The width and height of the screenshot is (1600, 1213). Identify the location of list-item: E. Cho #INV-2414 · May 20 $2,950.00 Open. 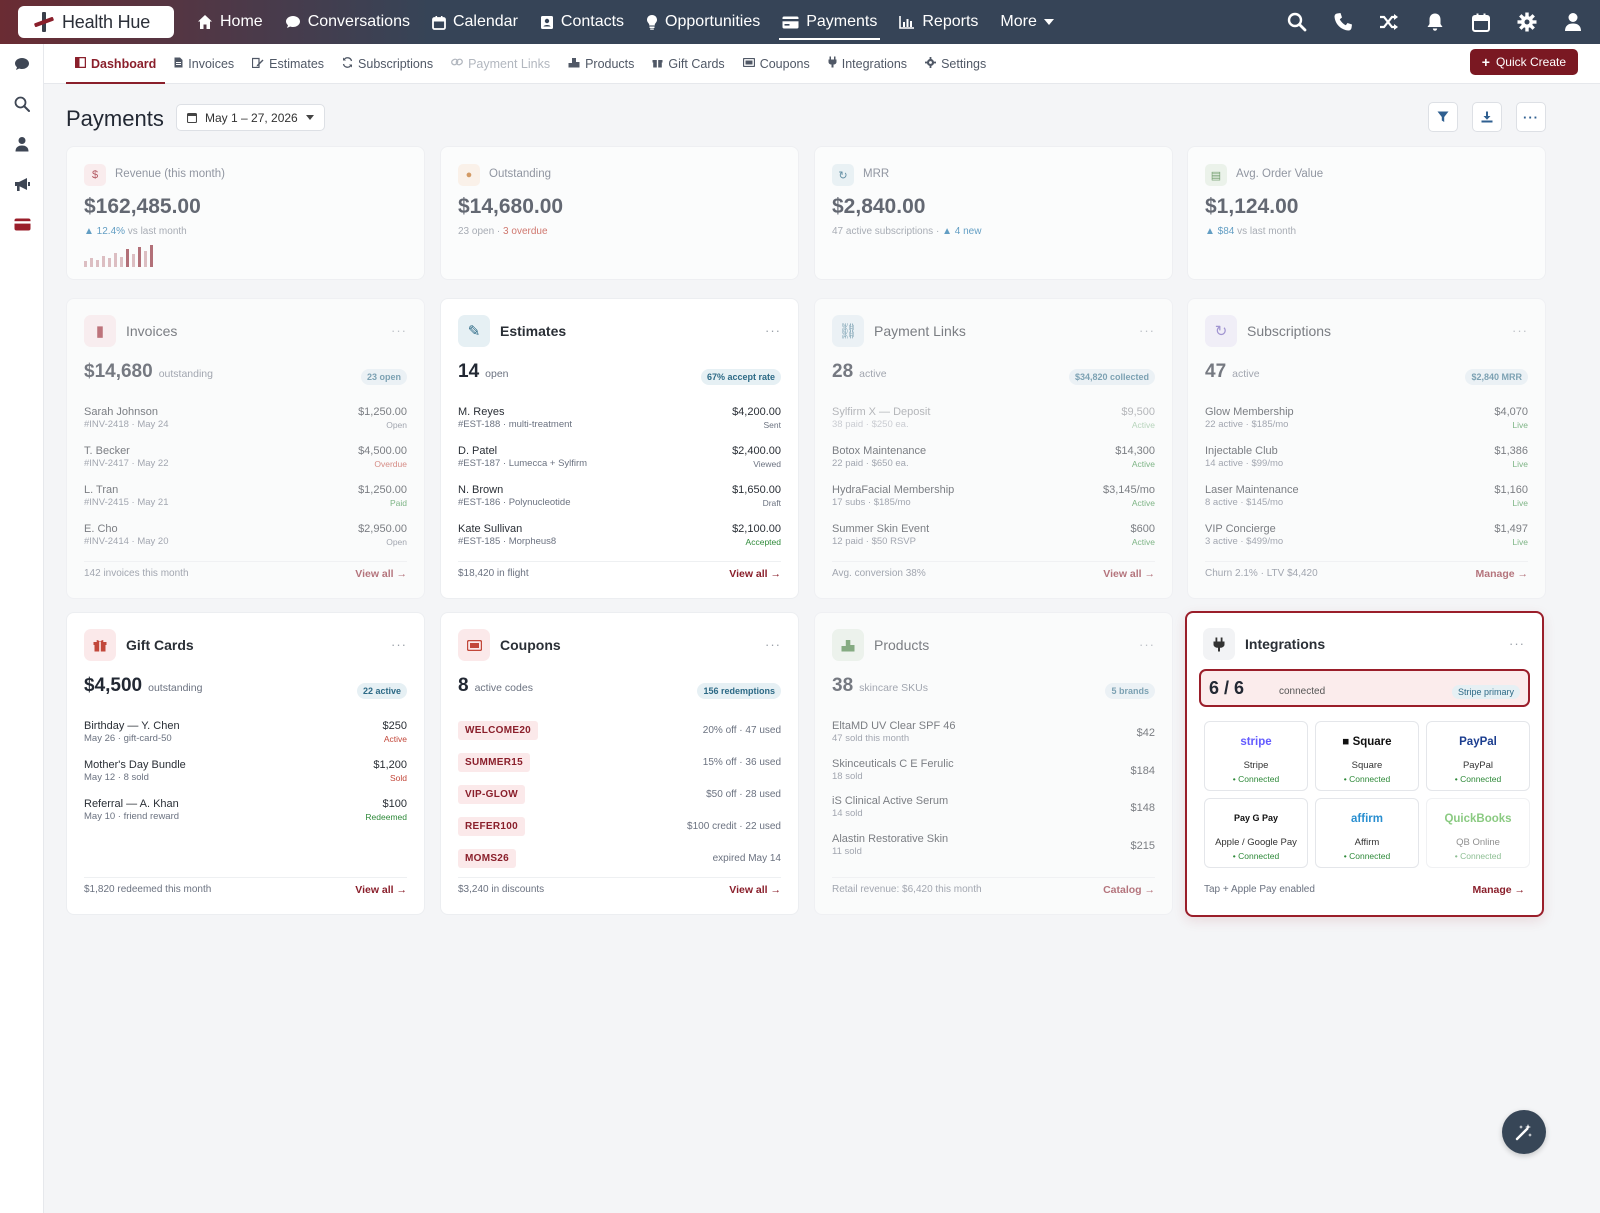
(245, 539).